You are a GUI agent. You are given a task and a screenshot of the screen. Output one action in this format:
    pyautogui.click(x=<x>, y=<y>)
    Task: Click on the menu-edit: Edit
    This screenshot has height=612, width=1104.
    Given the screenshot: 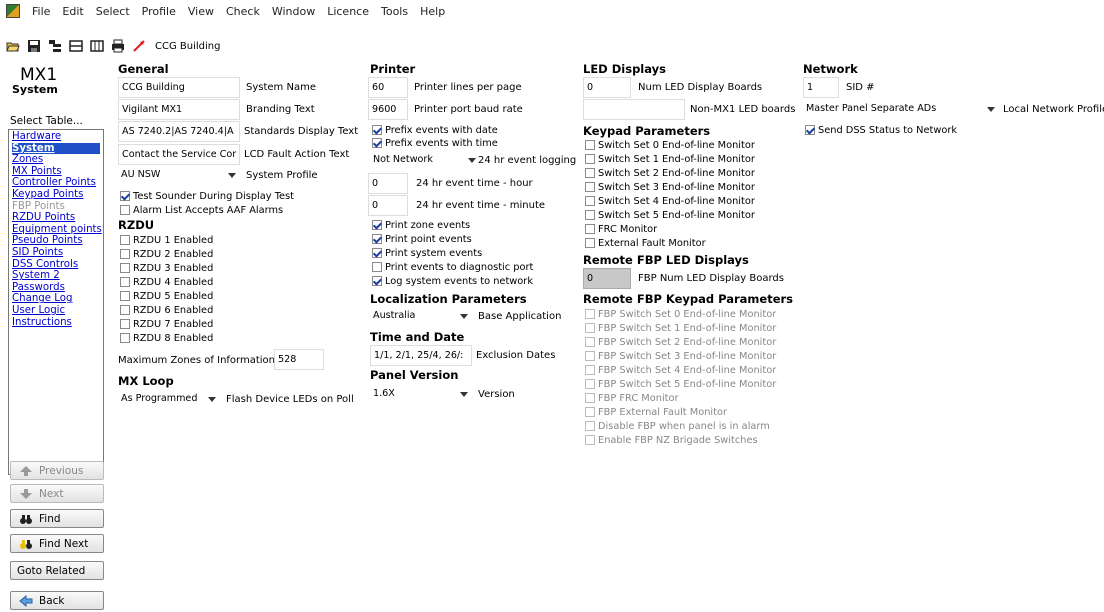 What is the action you would take?
    pyautogui.click(x=72, y=11)
    